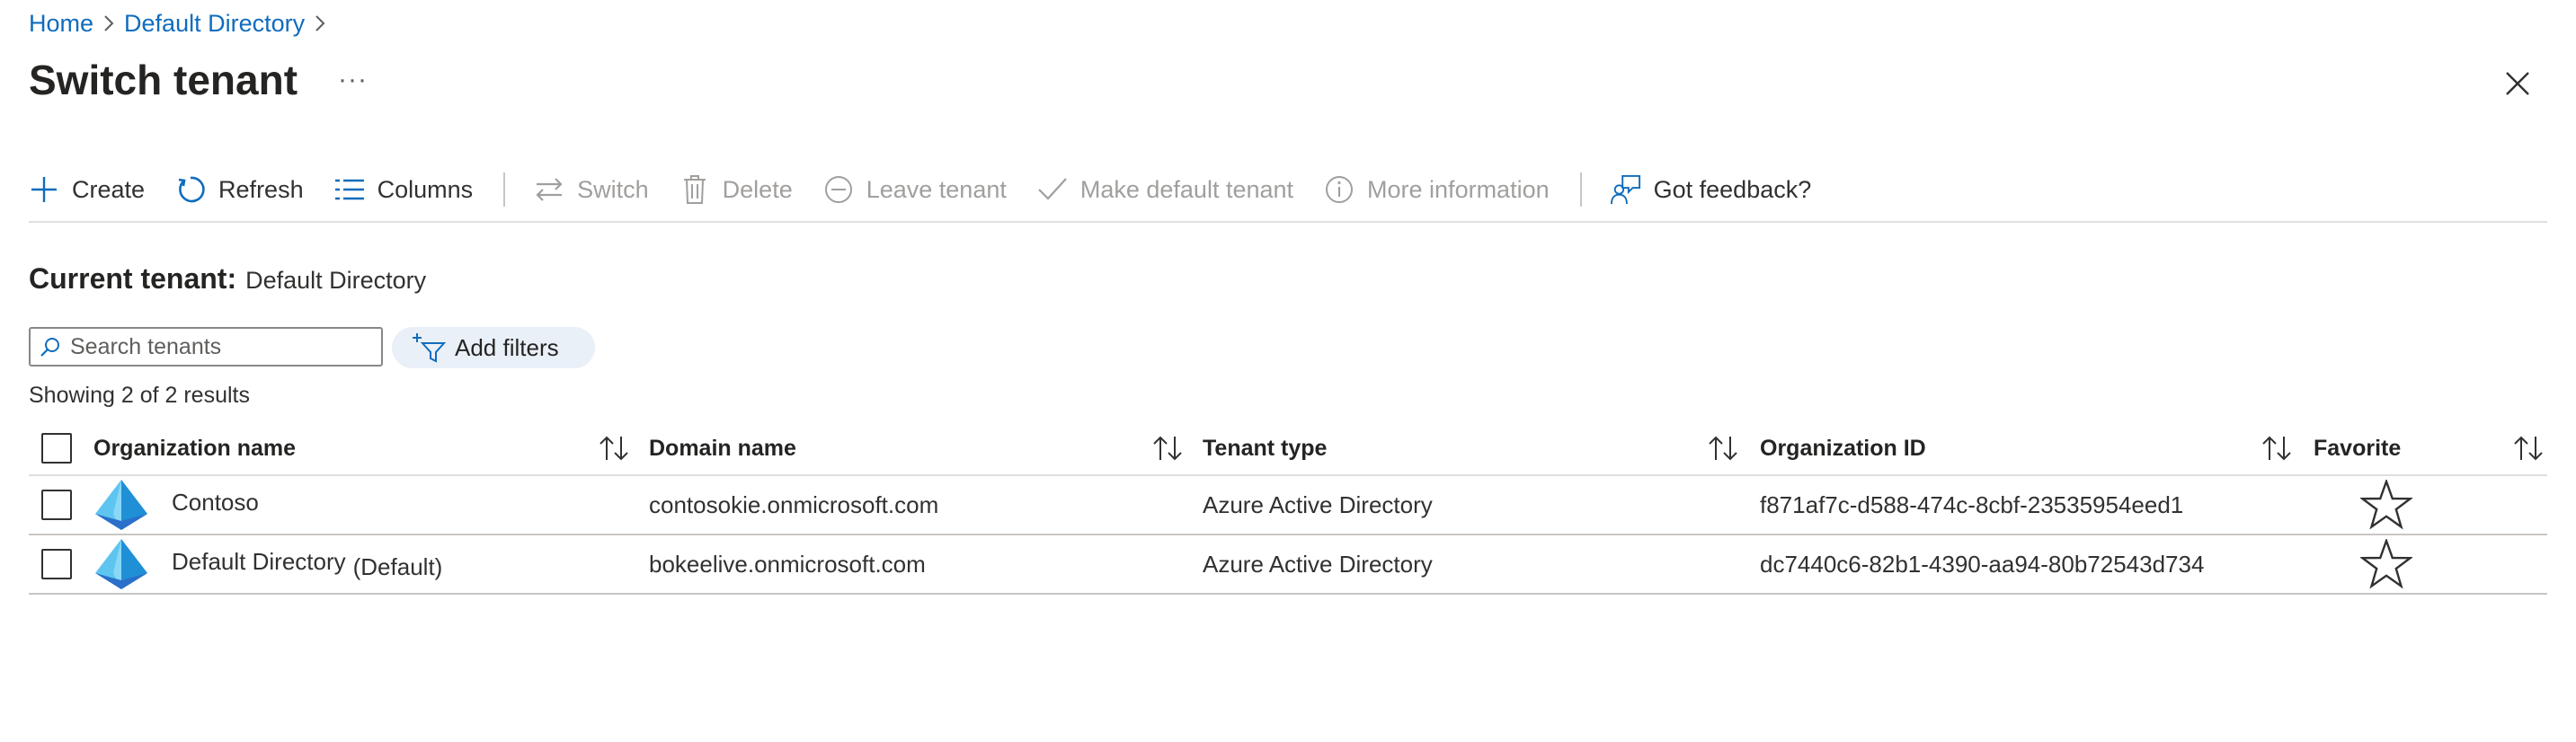  Describe the element at coordinates (1732, 189) in the screenshot. I see `feedback-label: Got feedback?` at that location.